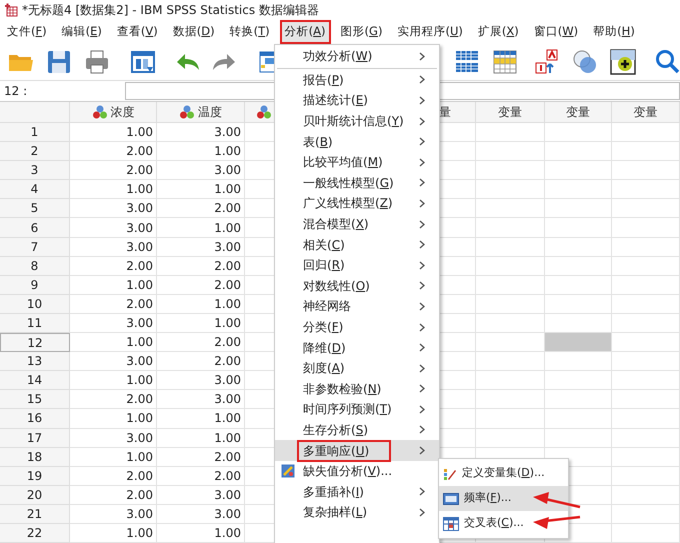  I want to click on row-number: 4, so click(35, 190).